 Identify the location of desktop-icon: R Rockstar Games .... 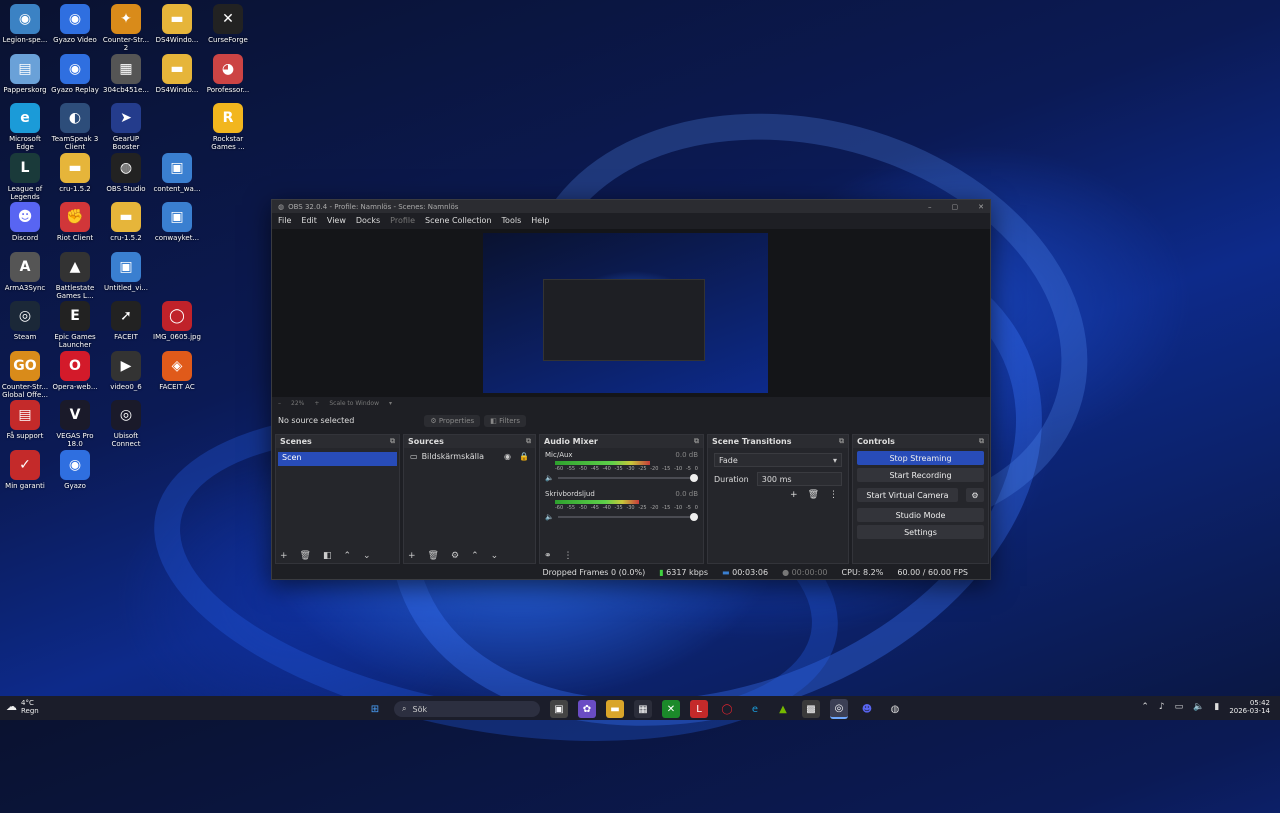
(228, 127).